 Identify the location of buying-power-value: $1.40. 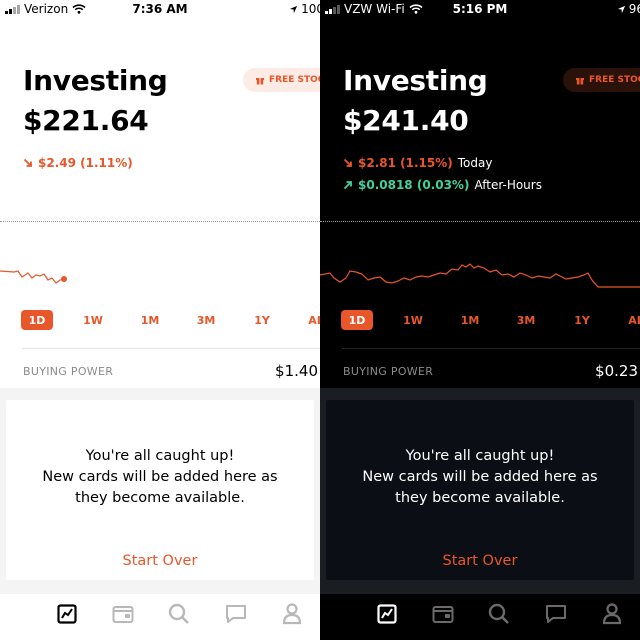
(296, 371).